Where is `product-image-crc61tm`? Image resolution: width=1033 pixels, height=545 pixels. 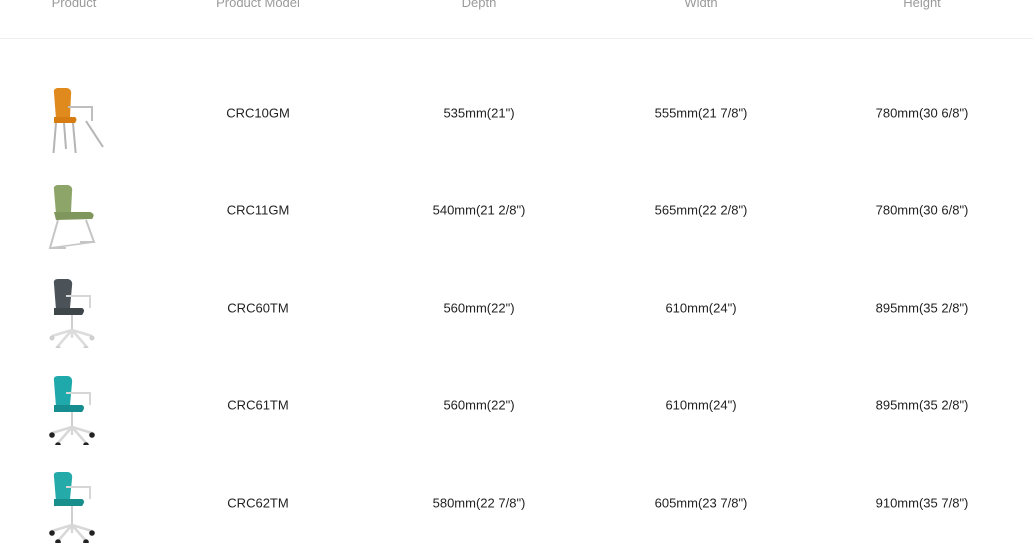
product-image-crc61tm is located at coordinates (75, 405).